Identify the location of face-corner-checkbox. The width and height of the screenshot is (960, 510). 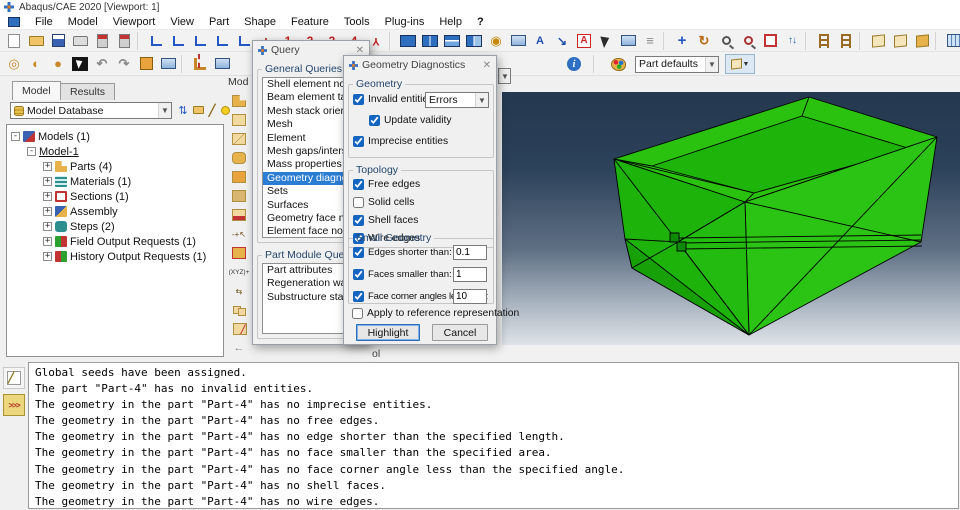
(358, 296).